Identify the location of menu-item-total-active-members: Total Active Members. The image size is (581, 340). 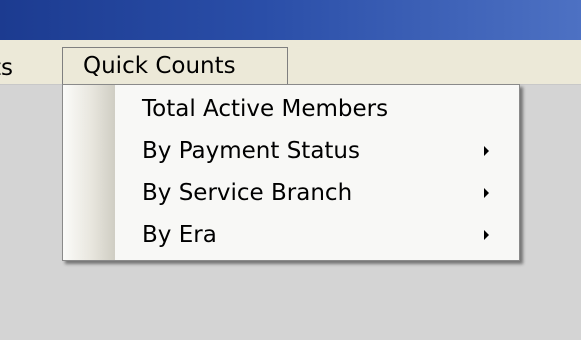
(291, 109).